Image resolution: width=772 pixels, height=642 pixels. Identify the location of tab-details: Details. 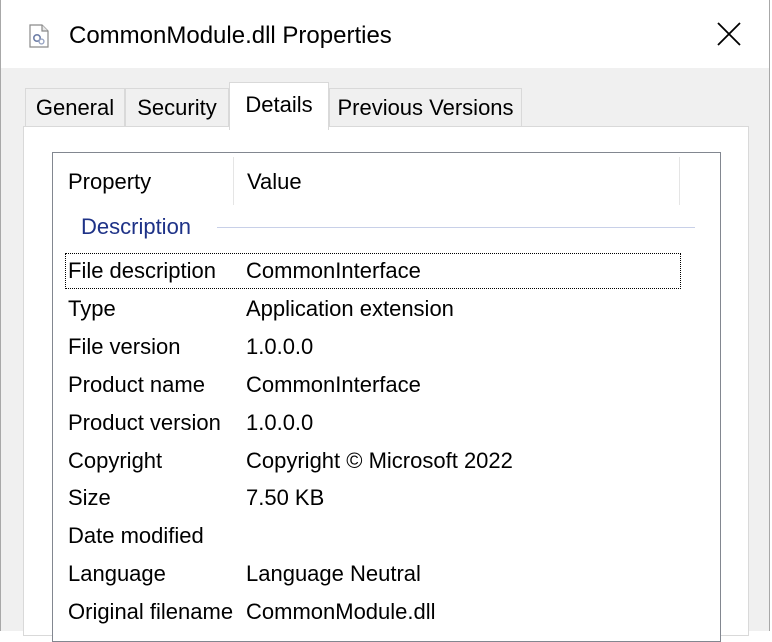
(279, 106).